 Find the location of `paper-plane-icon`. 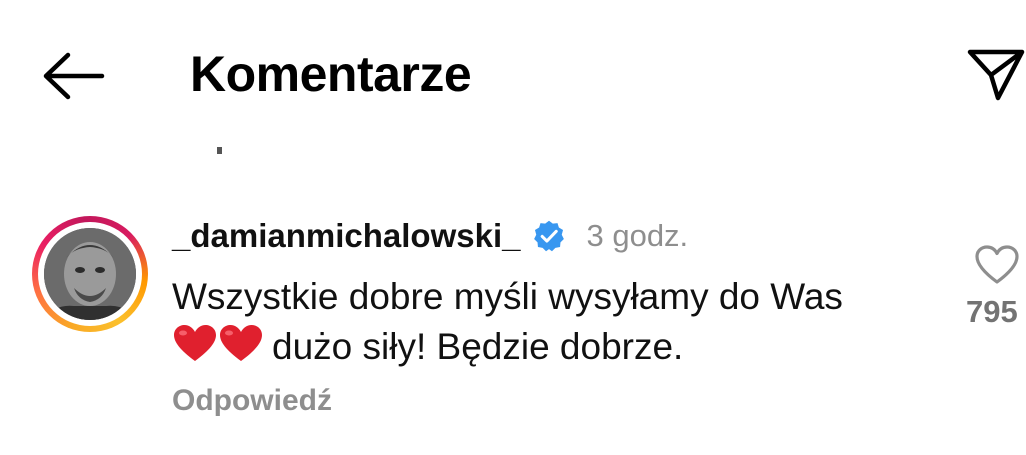

paper-plane-icon is located at coordinates (996, 75).